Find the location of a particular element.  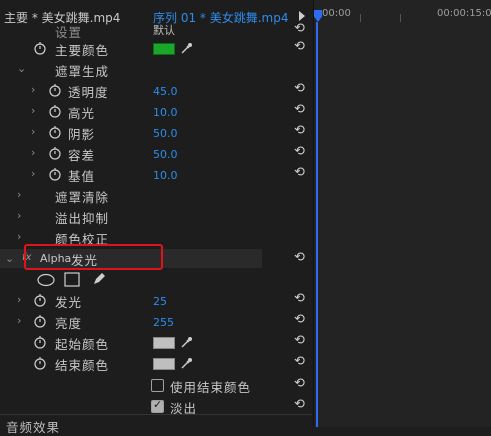

start-color-row: 起始颜色 ⟲ is located at coordinates (156, 342).